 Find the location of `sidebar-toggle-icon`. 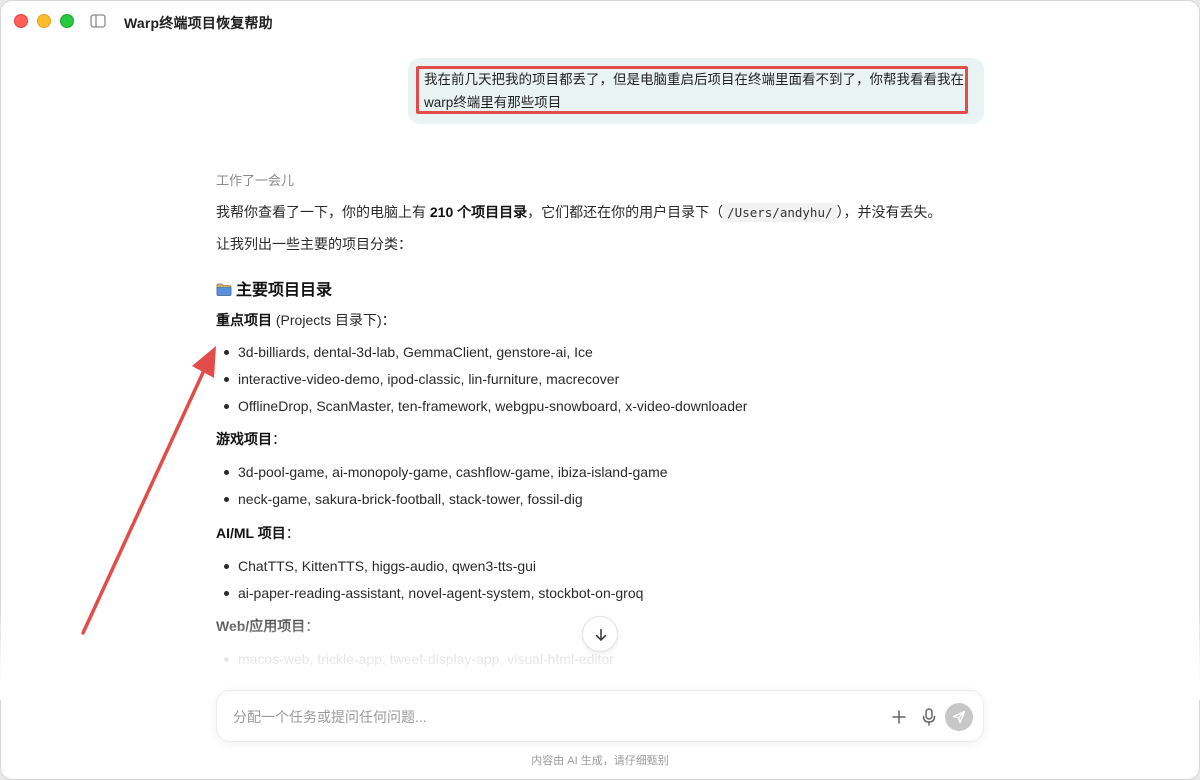

sidebar-toggle-icon is located at coordinates (98, 21).